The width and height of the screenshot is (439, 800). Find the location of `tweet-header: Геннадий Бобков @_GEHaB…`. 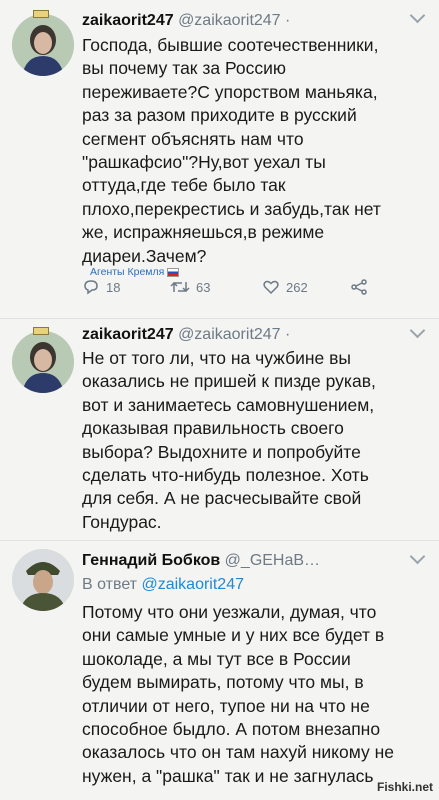

tweet-header: Геннадий Бобков @_GEHaB… is located at coordinates (201, 561).